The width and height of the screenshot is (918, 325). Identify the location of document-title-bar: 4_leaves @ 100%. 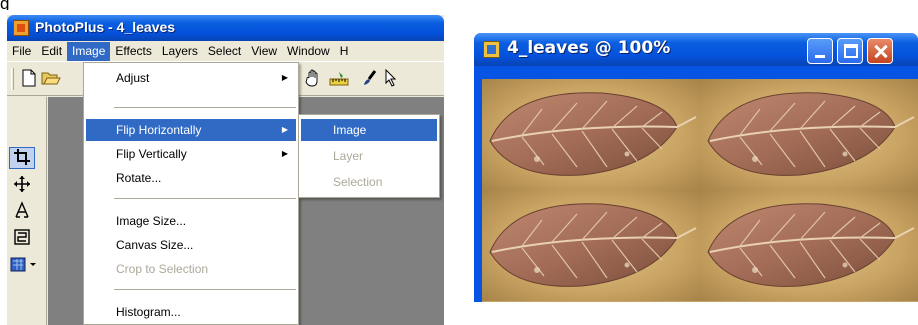
(696, 49).